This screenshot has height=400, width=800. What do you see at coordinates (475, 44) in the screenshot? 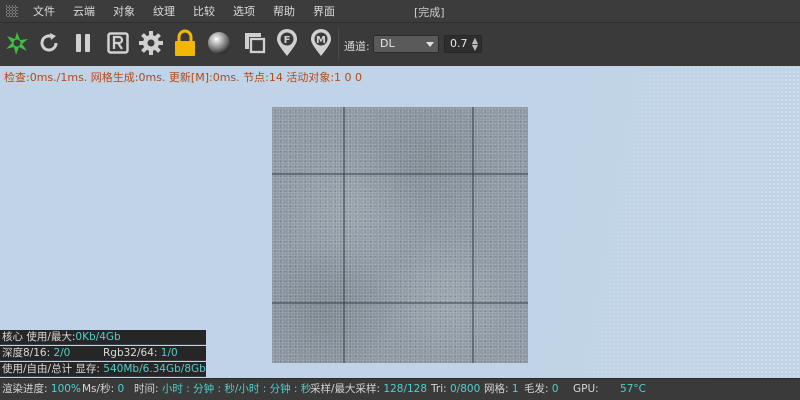
I see `spin-arrows-icon: ▲ ▼` at bounding box center [475, 44].